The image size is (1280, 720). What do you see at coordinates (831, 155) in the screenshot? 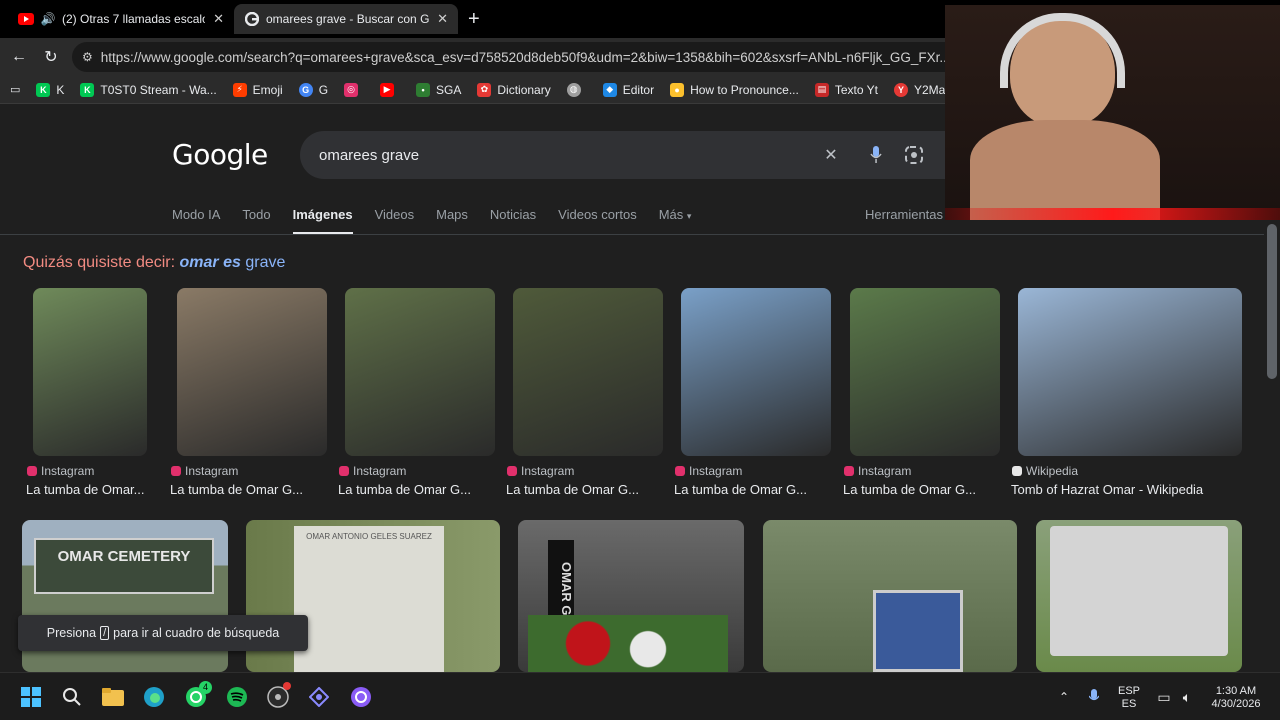
I see `clear-search-icon: ✕` at bounding box center [831, 155].